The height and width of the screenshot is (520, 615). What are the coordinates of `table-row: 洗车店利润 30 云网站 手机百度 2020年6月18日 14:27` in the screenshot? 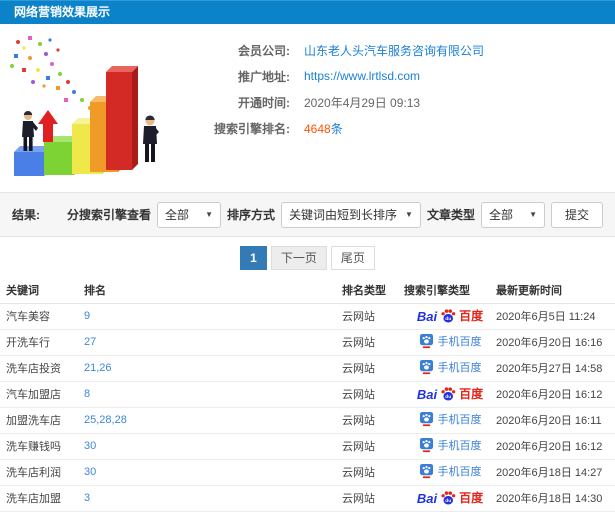 It's located at (307, 472).